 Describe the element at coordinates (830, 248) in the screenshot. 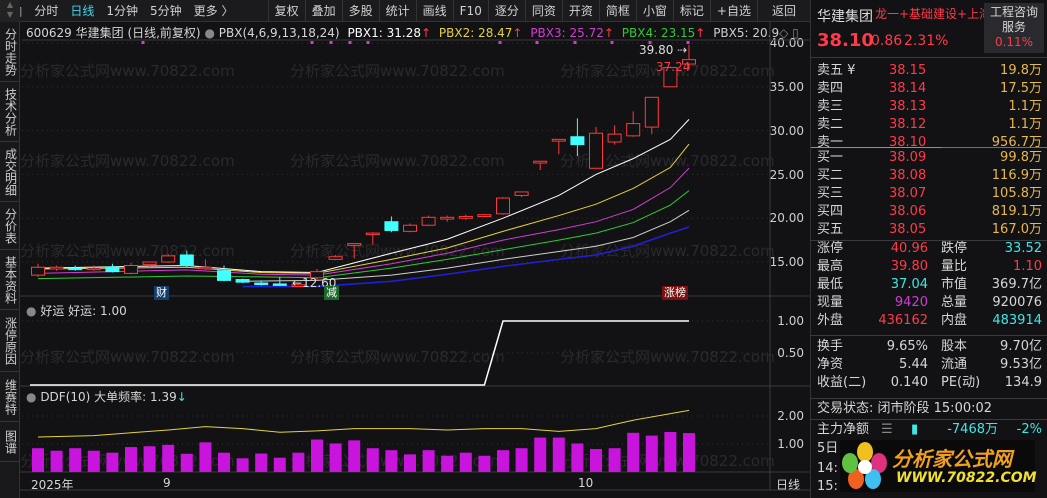

I see `stat-label: 涨停` at that location.